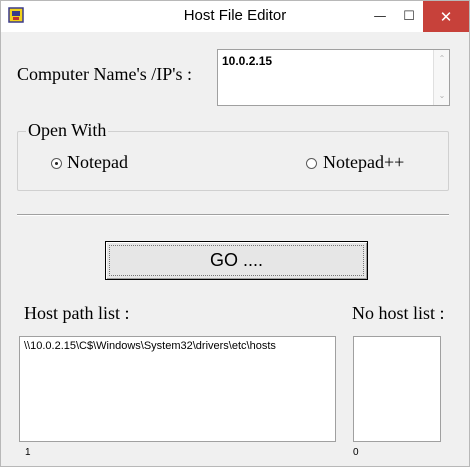 This screenshot has width=470, height=467. Describe the element at coordinates (77, 313) in the screenshot. I see `host-path-label: Host path list :` at that location.